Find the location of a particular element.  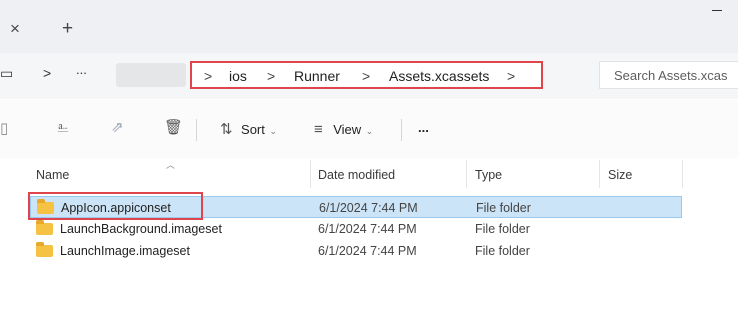

view-button: ≡ View ⌄ is located at coordinates (343, 130).